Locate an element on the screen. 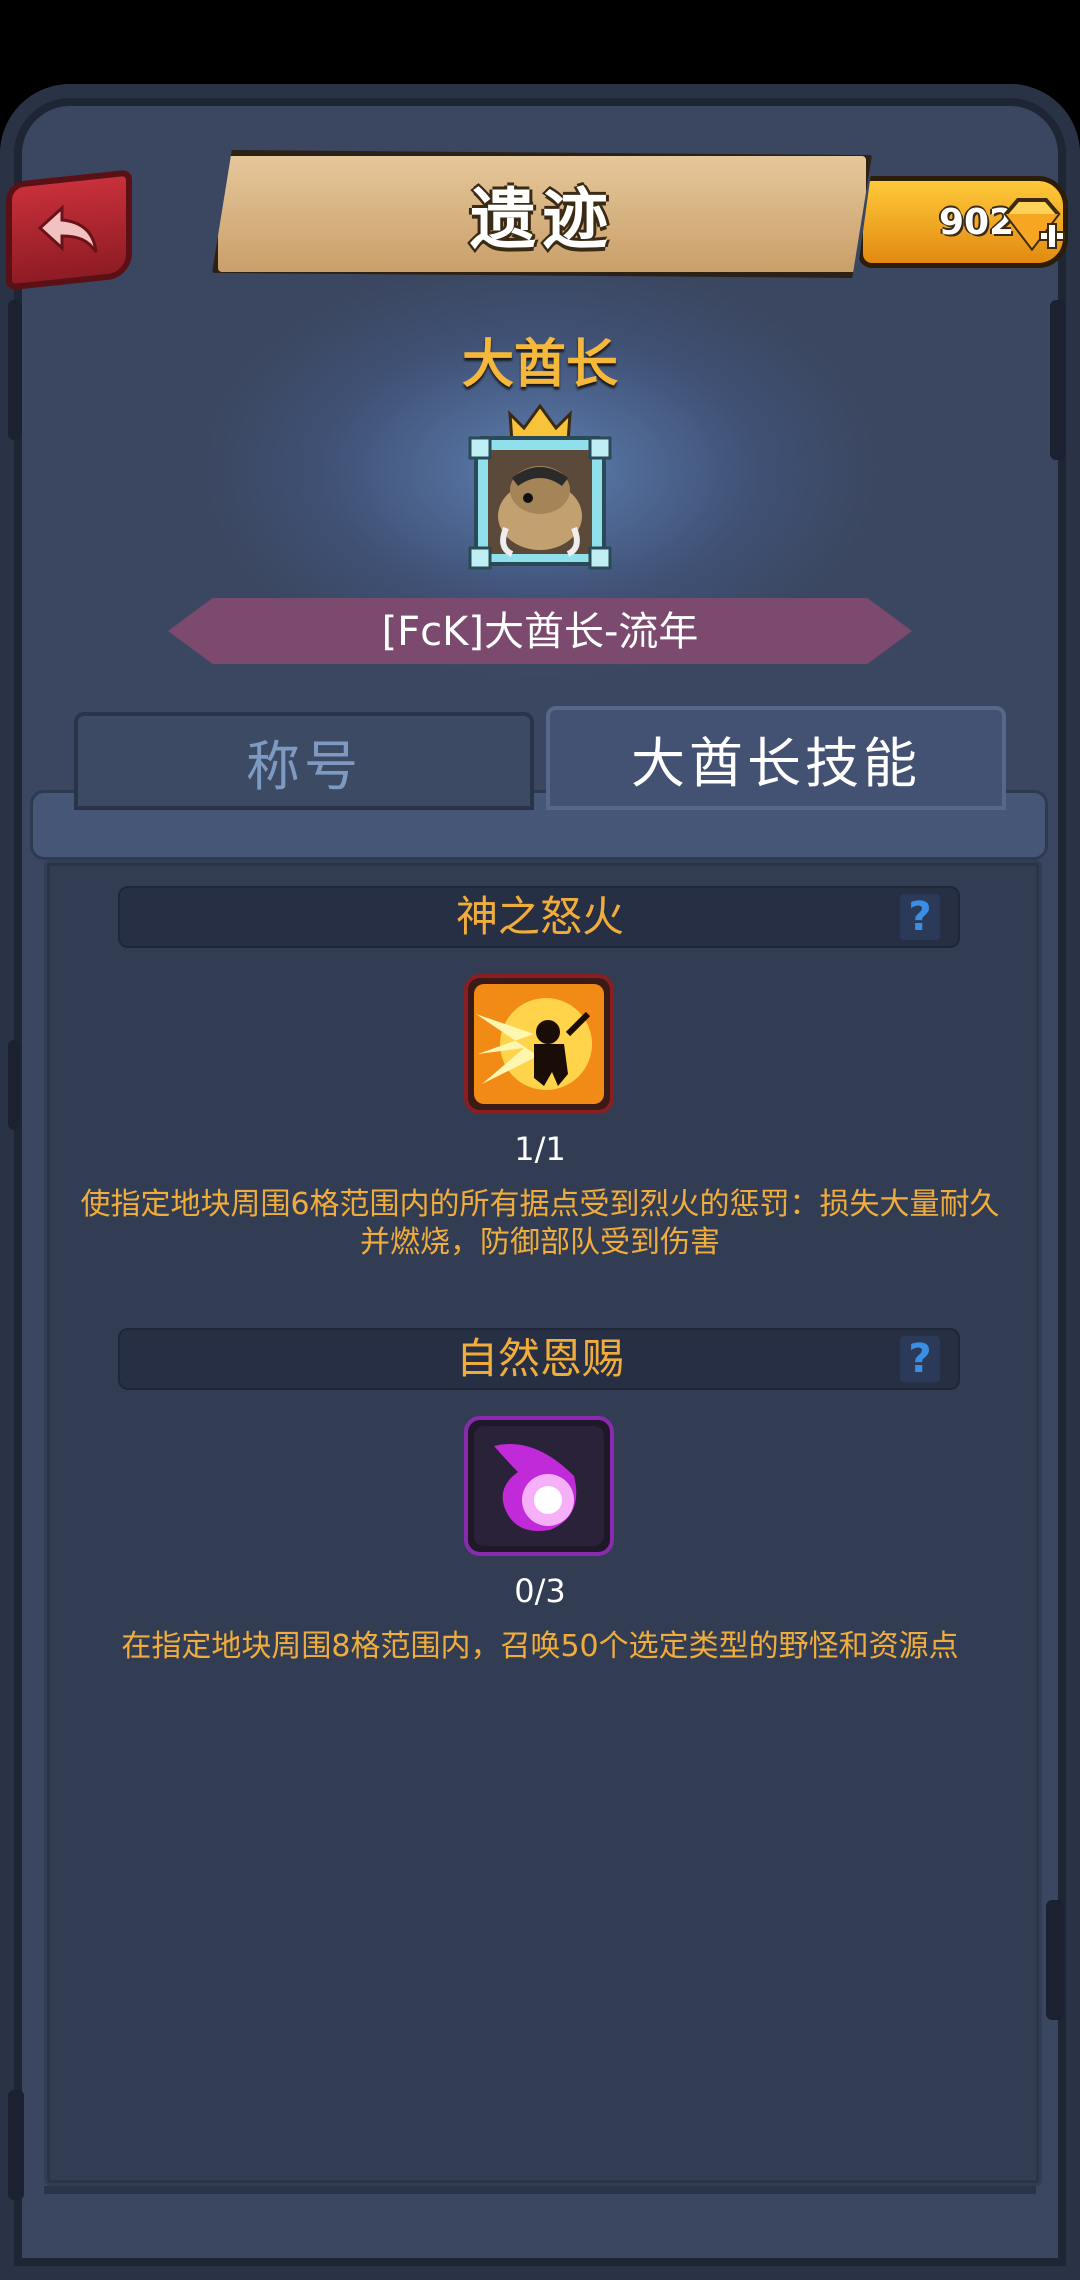 Image resolution: width=1080 pixels, height=2280 pixels. back-button is located at coordinates (69, 230).